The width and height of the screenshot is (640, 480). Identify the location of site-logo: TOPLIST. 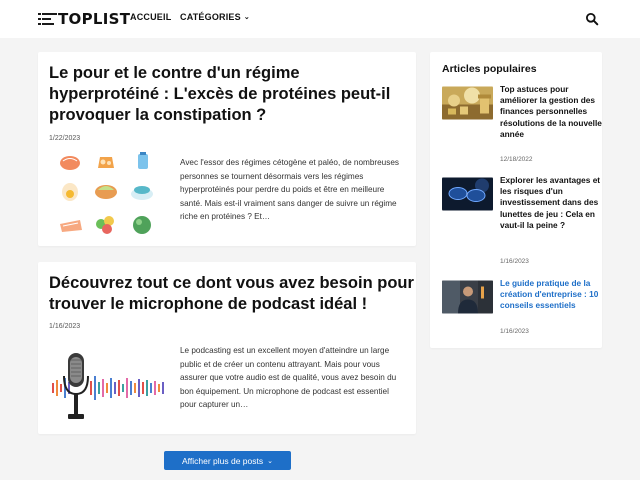
(84, 19).